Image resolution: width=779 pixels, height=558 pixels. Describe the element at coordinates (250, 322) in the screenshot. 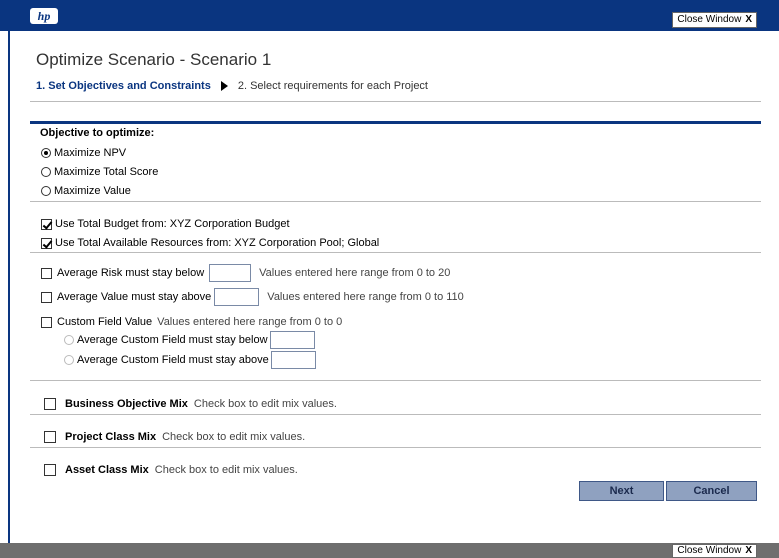

I see `custom-hint: Values entered here range from 0 to 0` at that location.